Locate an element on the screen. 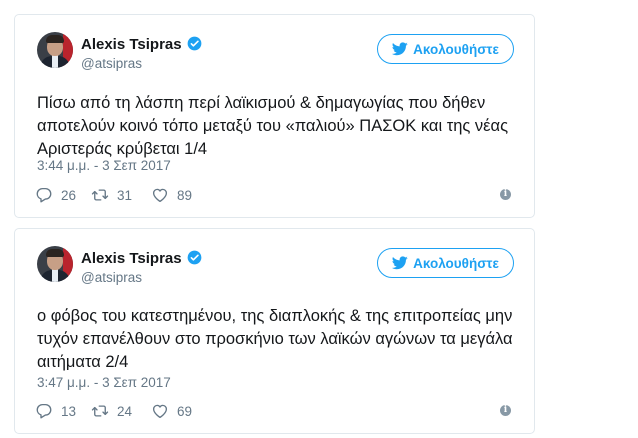  reply-button: 13 is located at coordinates (55, 411).